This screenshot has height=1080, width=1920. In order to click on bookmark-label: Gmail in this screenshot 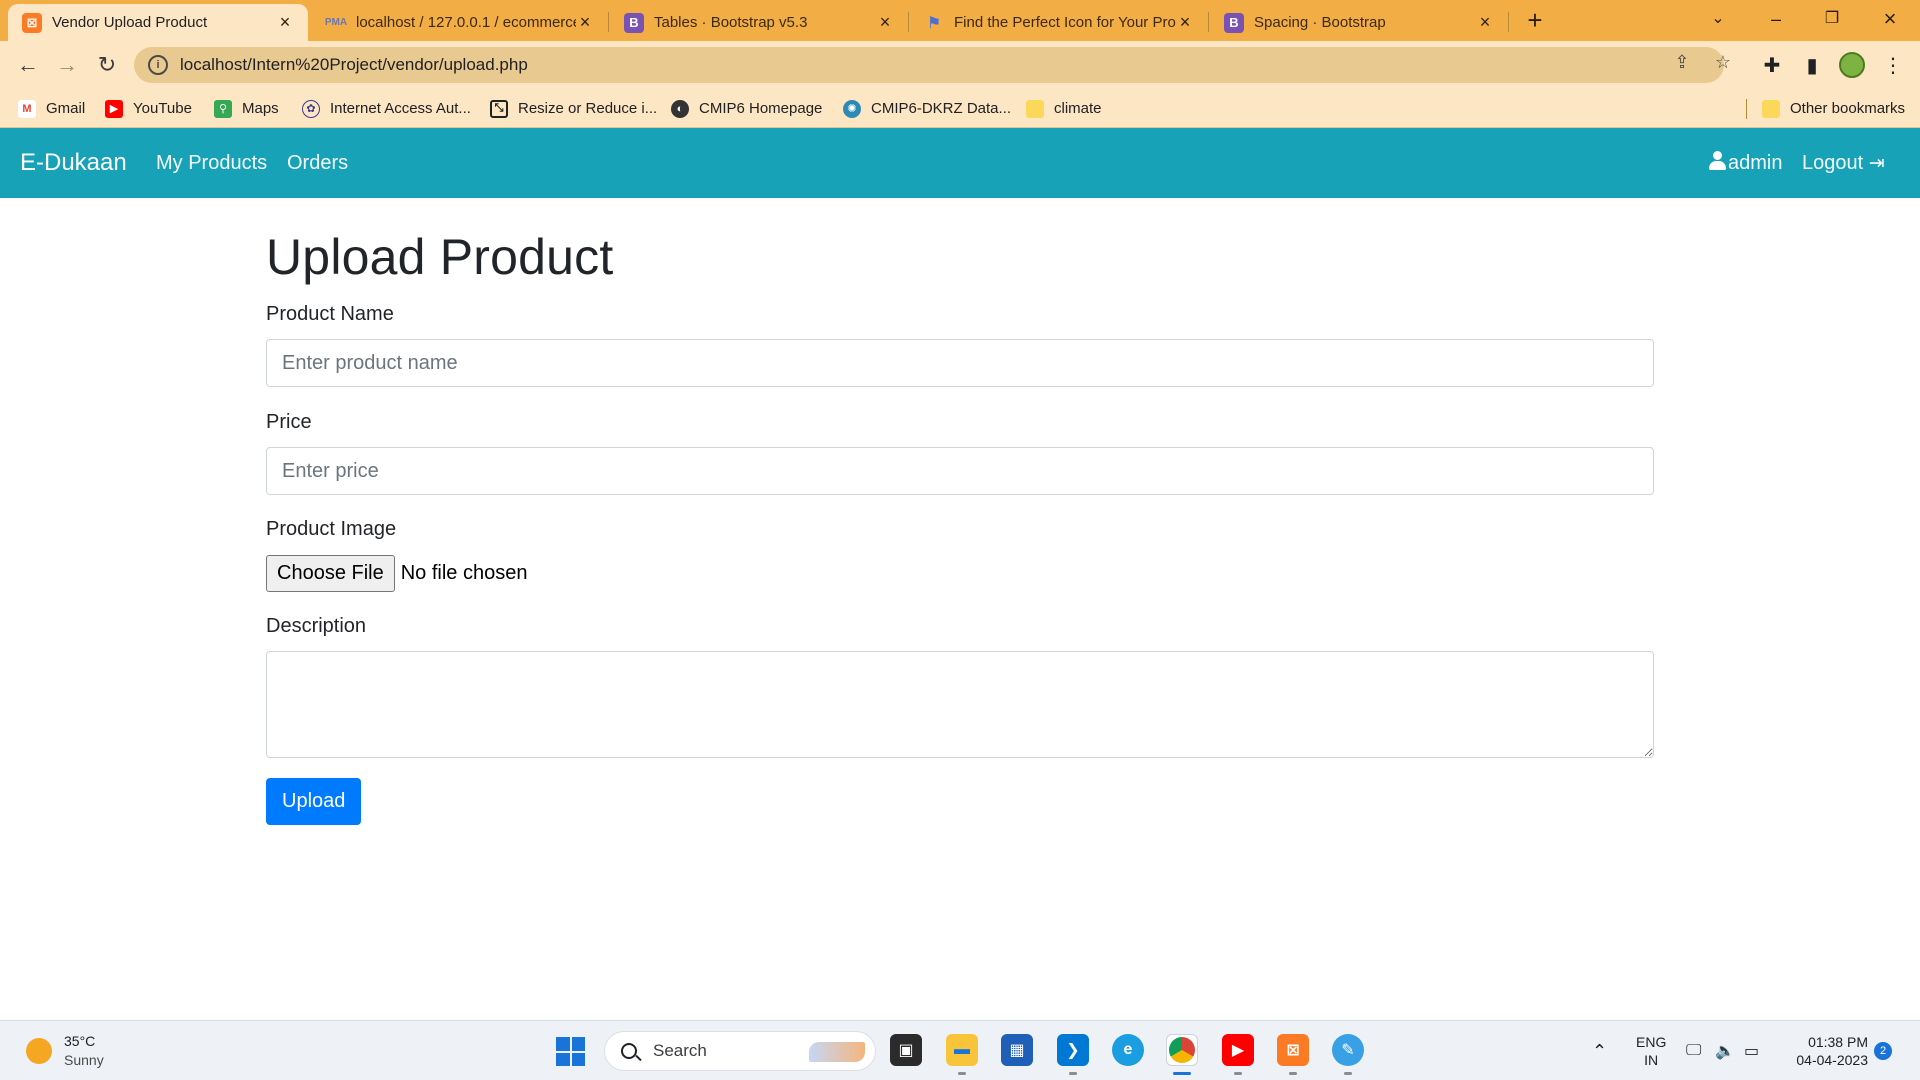, I will do `click(66, 108)`.